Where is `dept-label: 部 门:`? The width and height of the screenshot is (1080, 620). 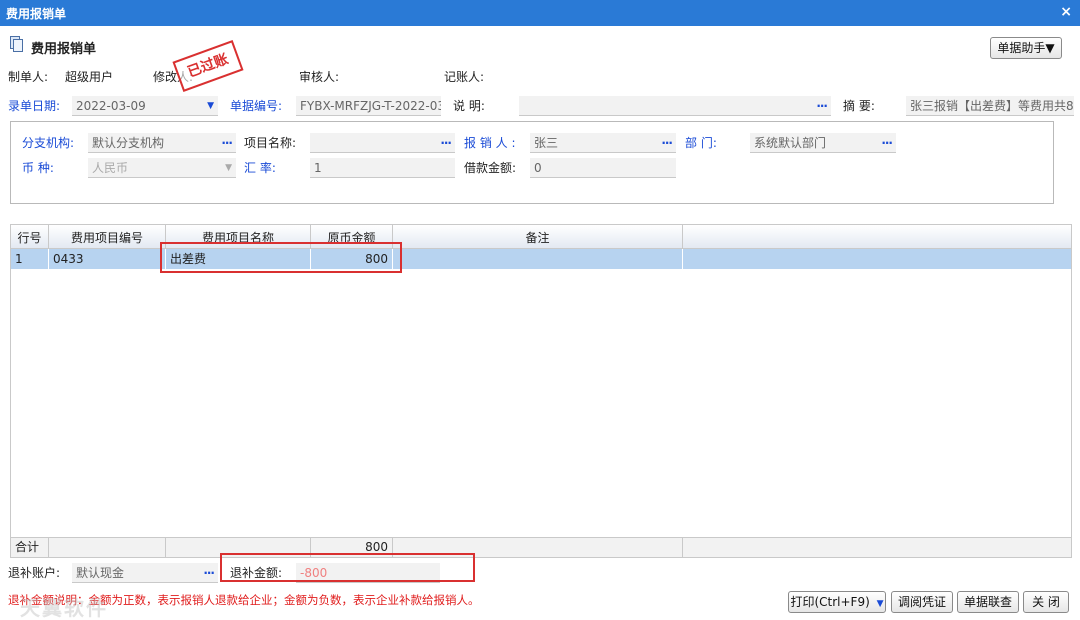 dept-label: 部 门: is located at coordinates (701, 143).